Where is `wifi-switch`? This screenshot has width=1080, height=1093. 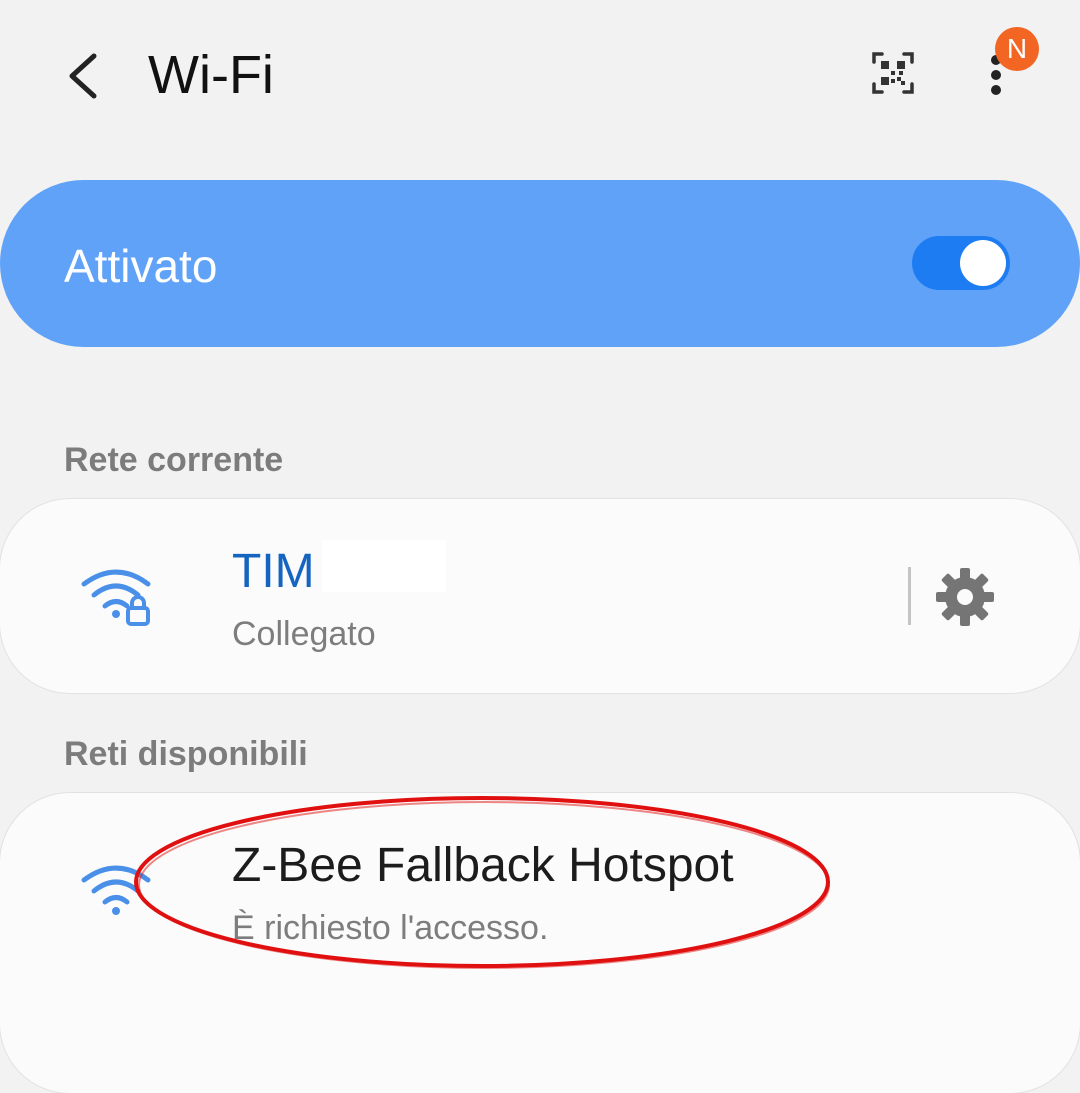
wifi-switch is located at coordinates (961, 263).